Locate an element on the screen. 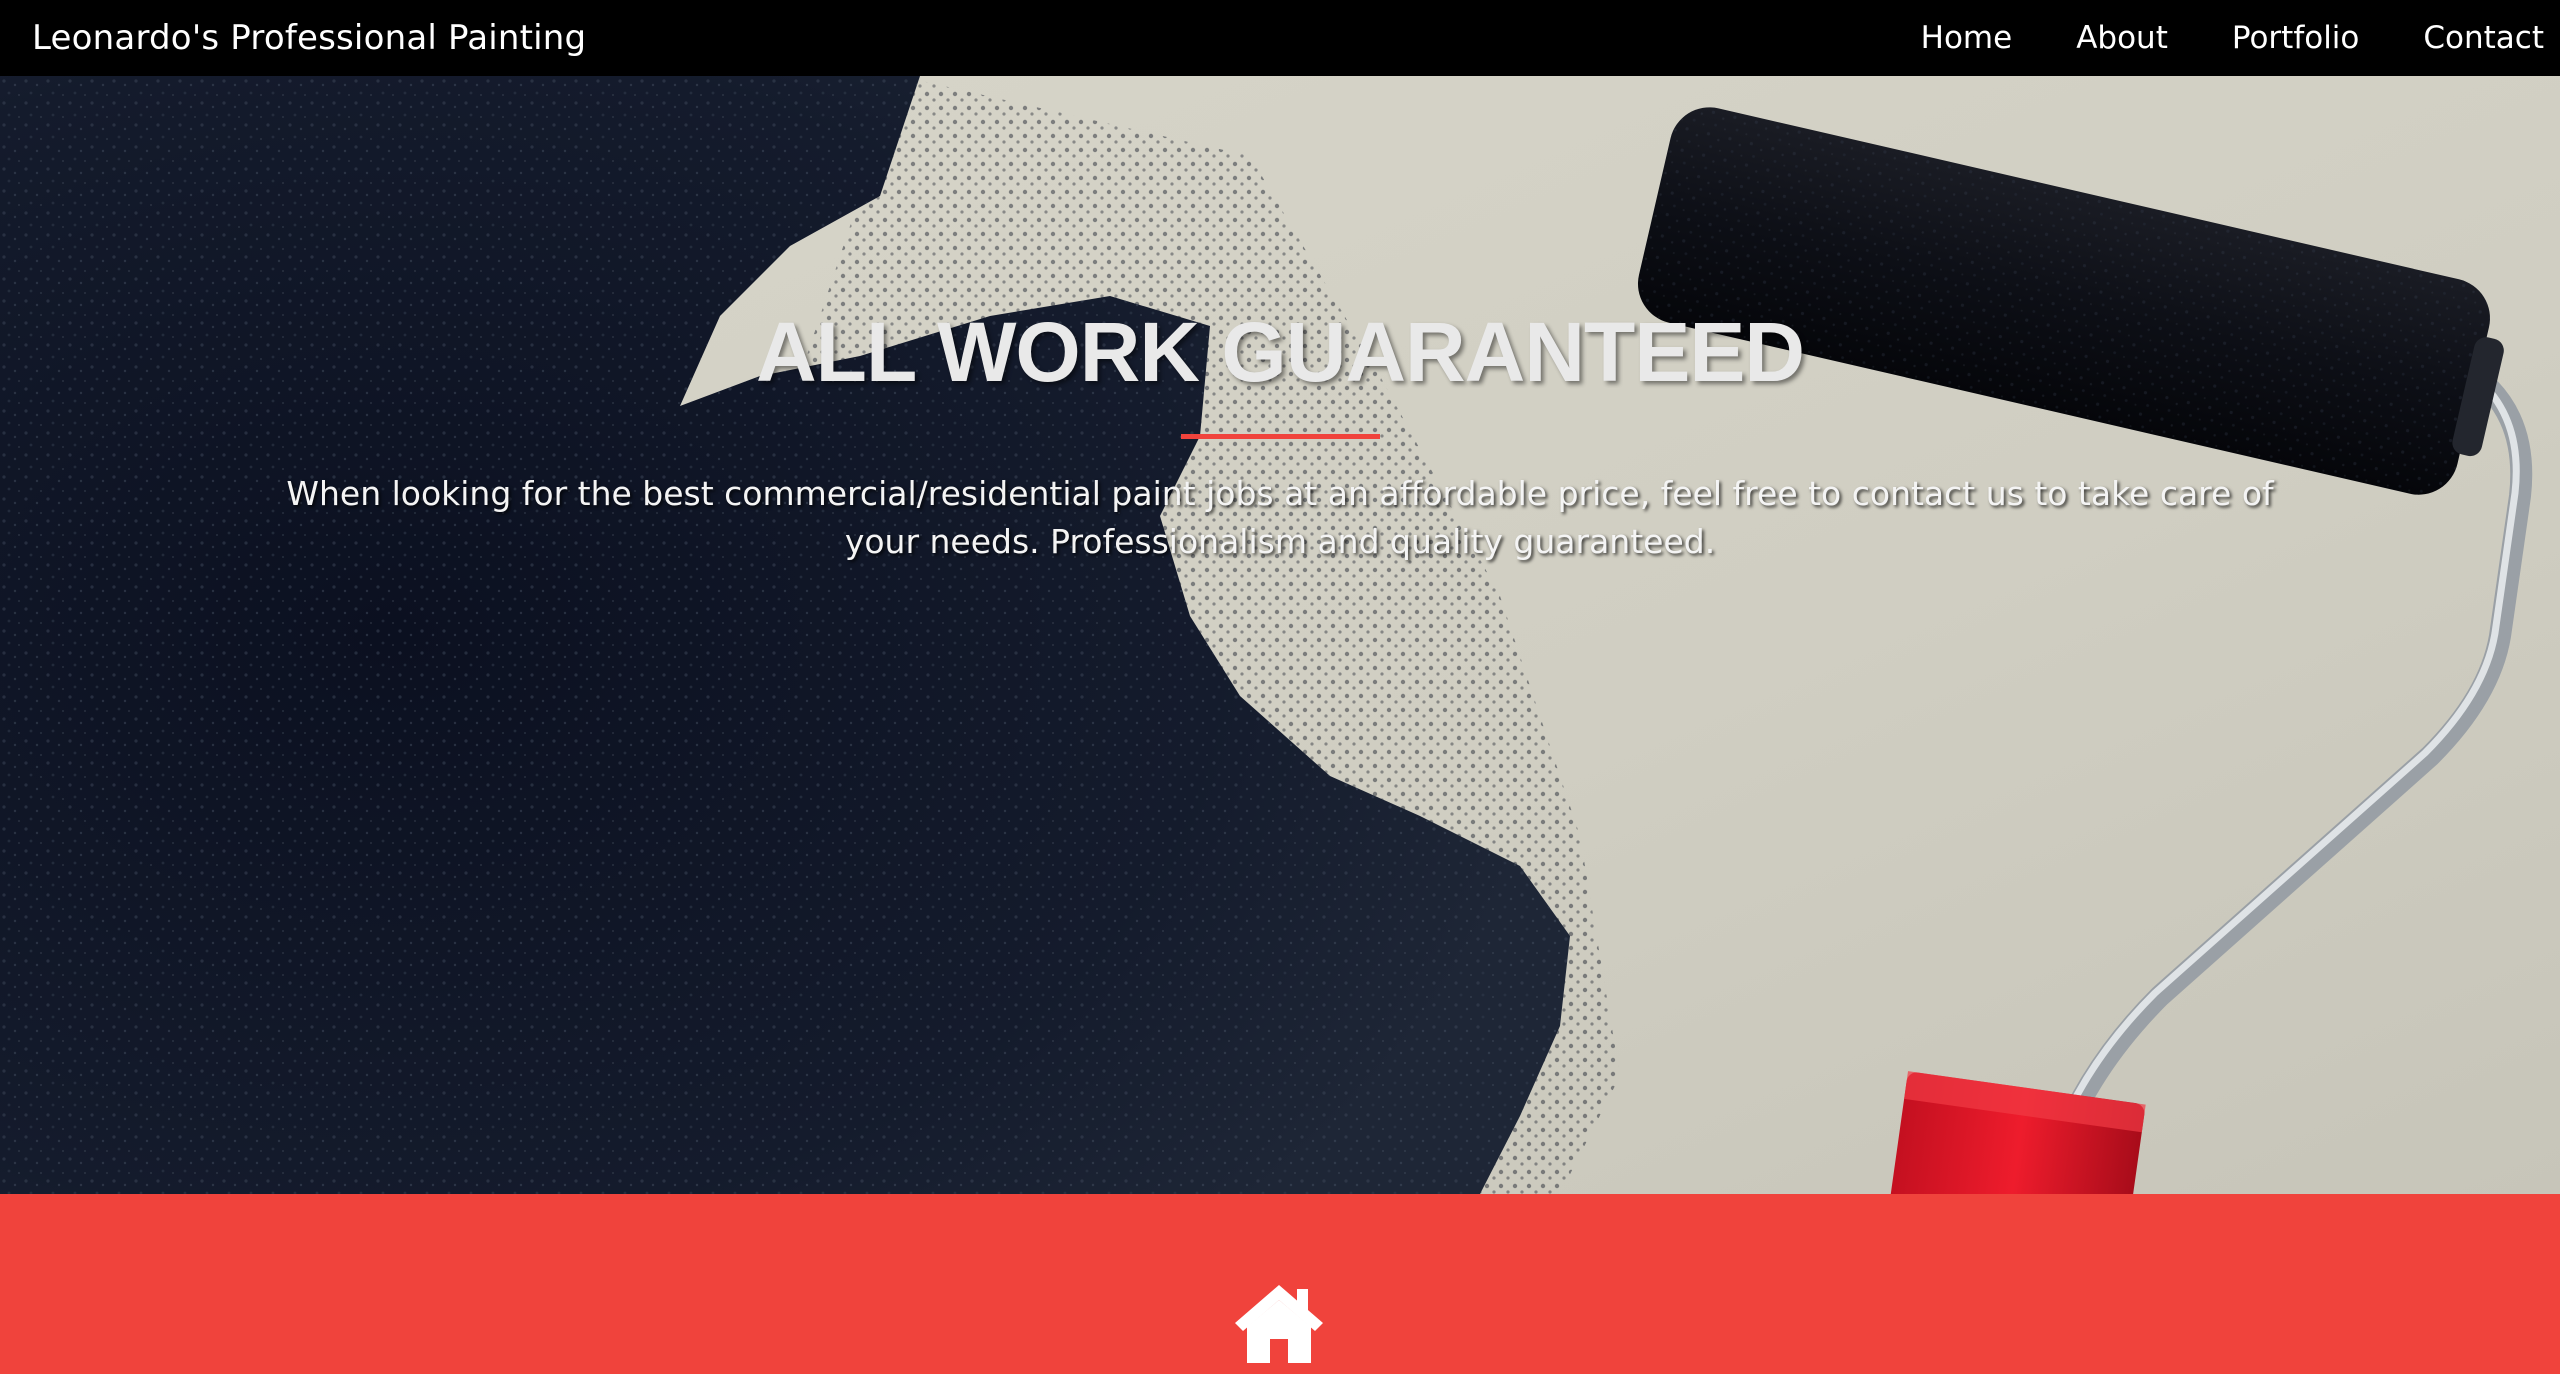 The width and height of the screenshot is (2560, 1374). brand-link: Leonardo's Professional Painting is located at coordinates (309, 38).